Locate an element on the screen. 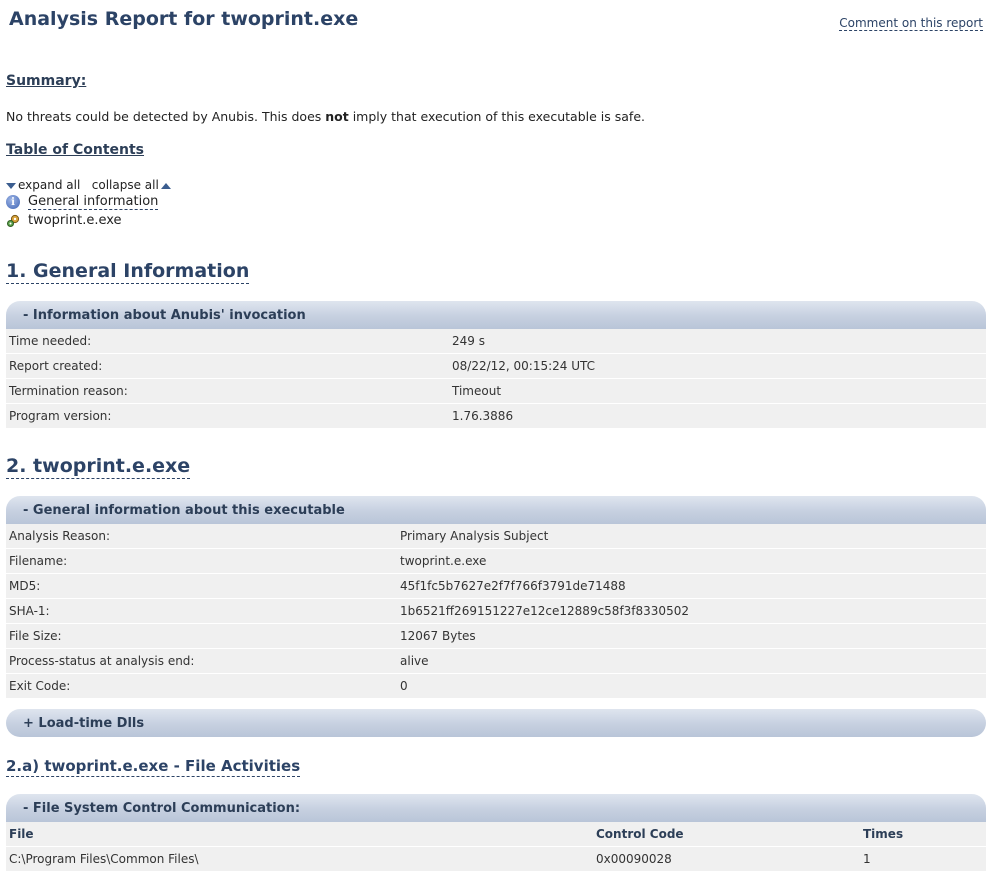 The width and height of the screenshot is (997, 880). row-value: 0 is located at coordinates (691, 686).